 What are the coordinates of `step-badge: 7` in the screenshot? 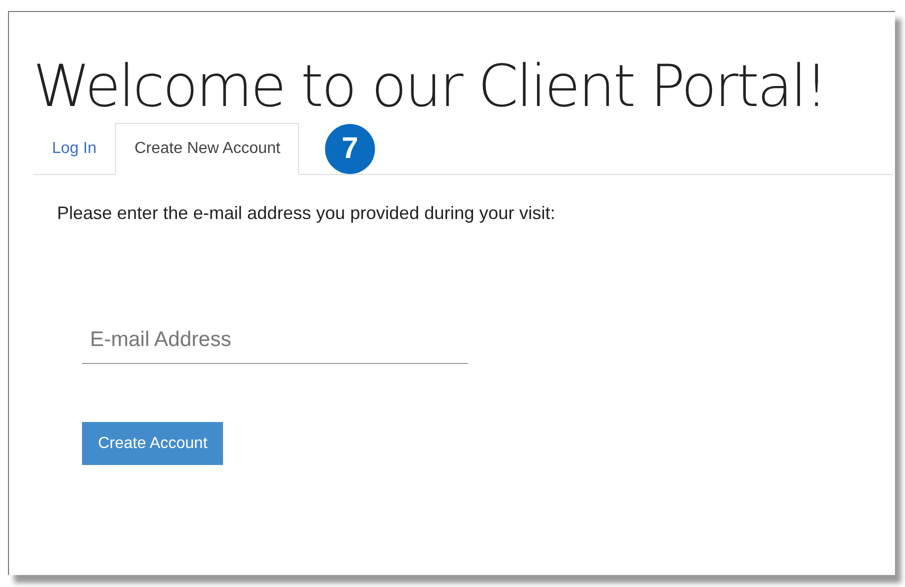 It's located at (350, 149).